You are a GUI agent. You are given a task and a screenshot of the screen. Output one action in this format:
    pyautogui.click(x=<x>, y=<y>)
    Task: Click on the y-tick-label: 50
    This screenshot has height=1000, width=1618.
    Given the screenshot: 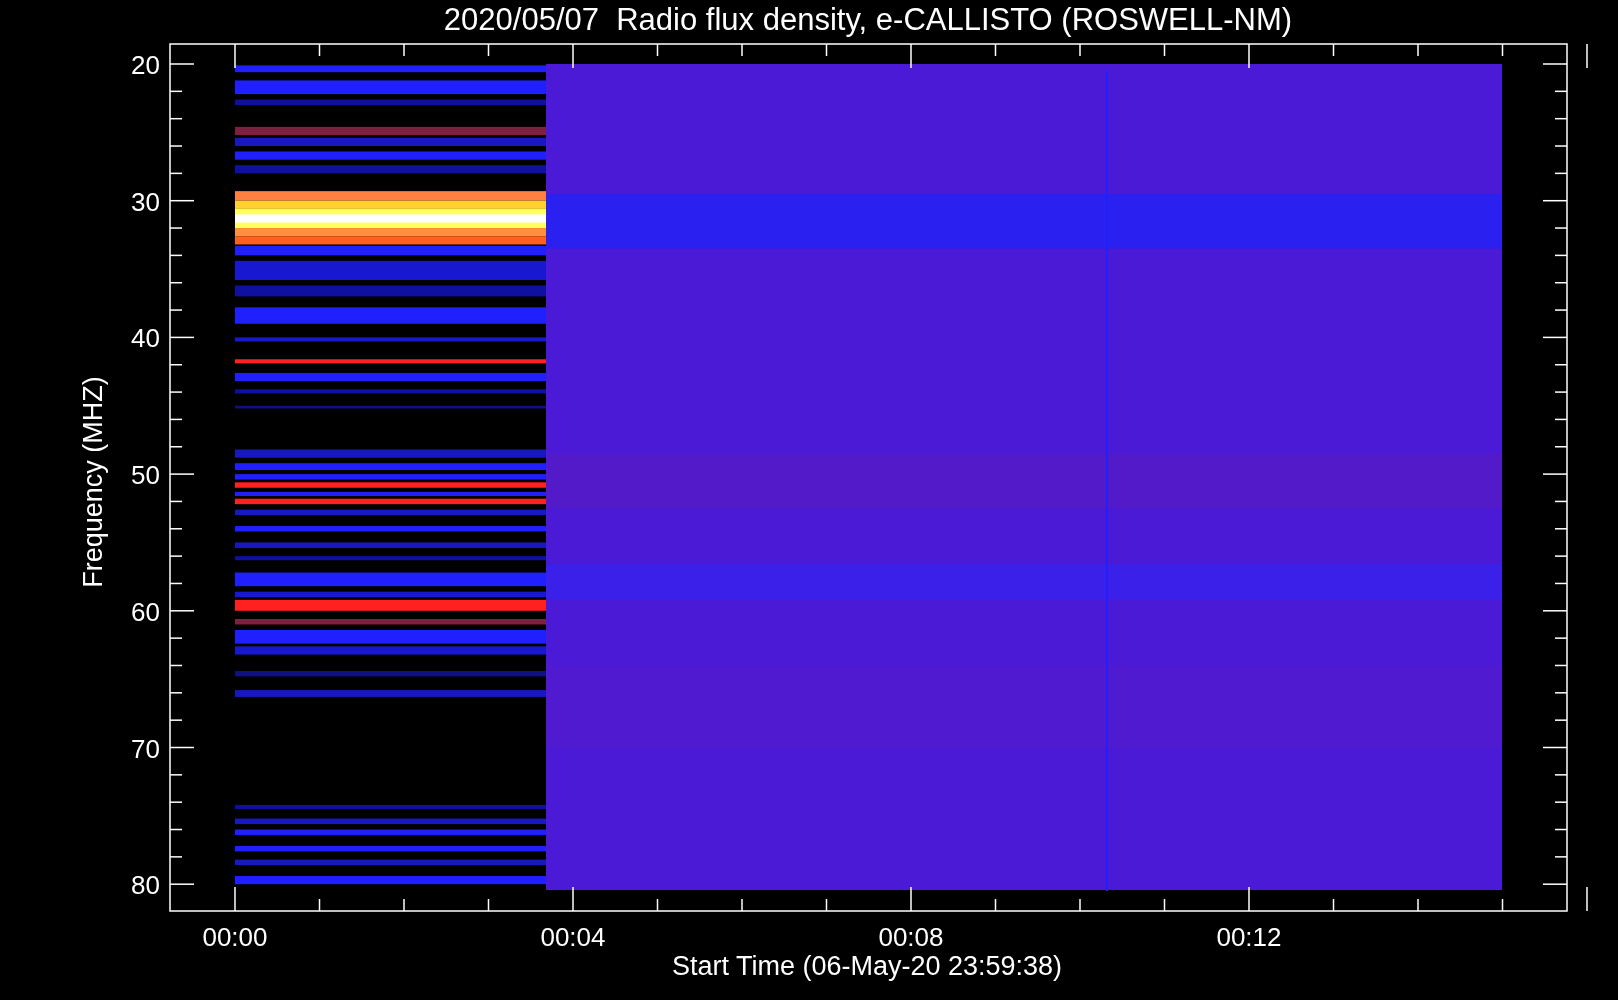 What is the action you would take?
    pyautogui.click(x=145, y=475)
    